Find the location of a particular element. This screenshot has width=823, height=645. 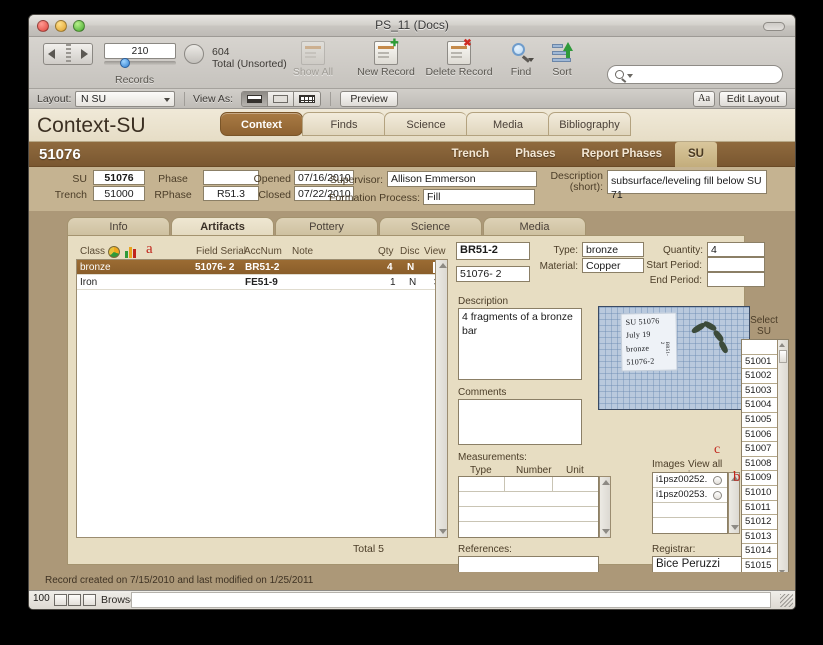

view-as-segmented-control is located at coordinates (281, 99).